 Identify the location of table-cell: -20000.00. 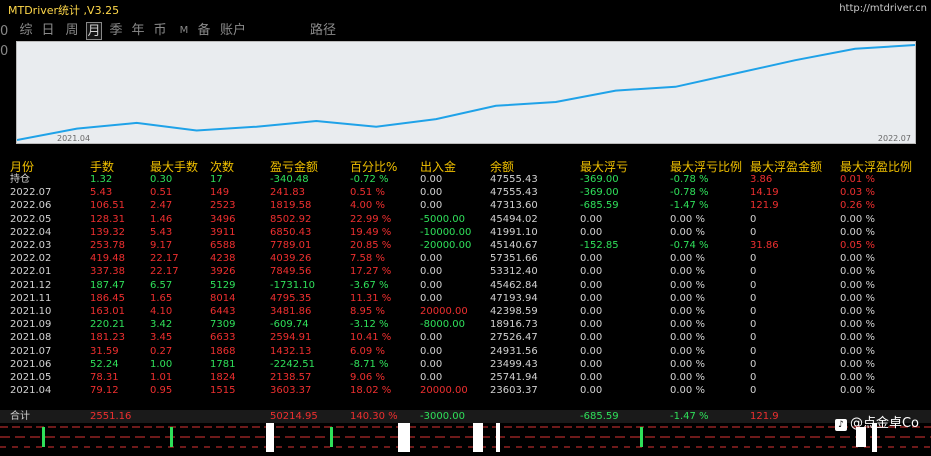
(446, 245).